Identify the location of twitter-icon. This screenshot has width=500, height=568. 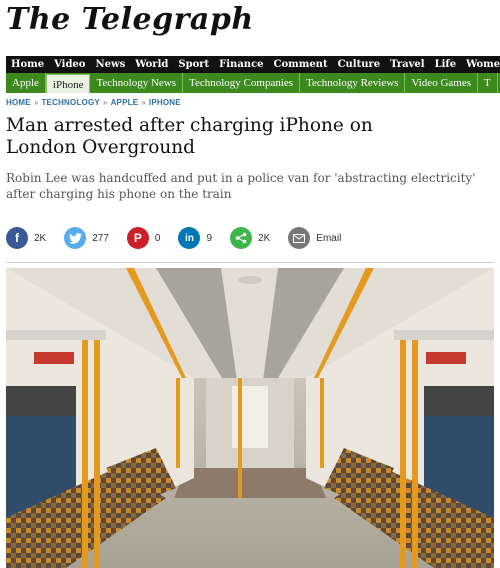
(75, 238).